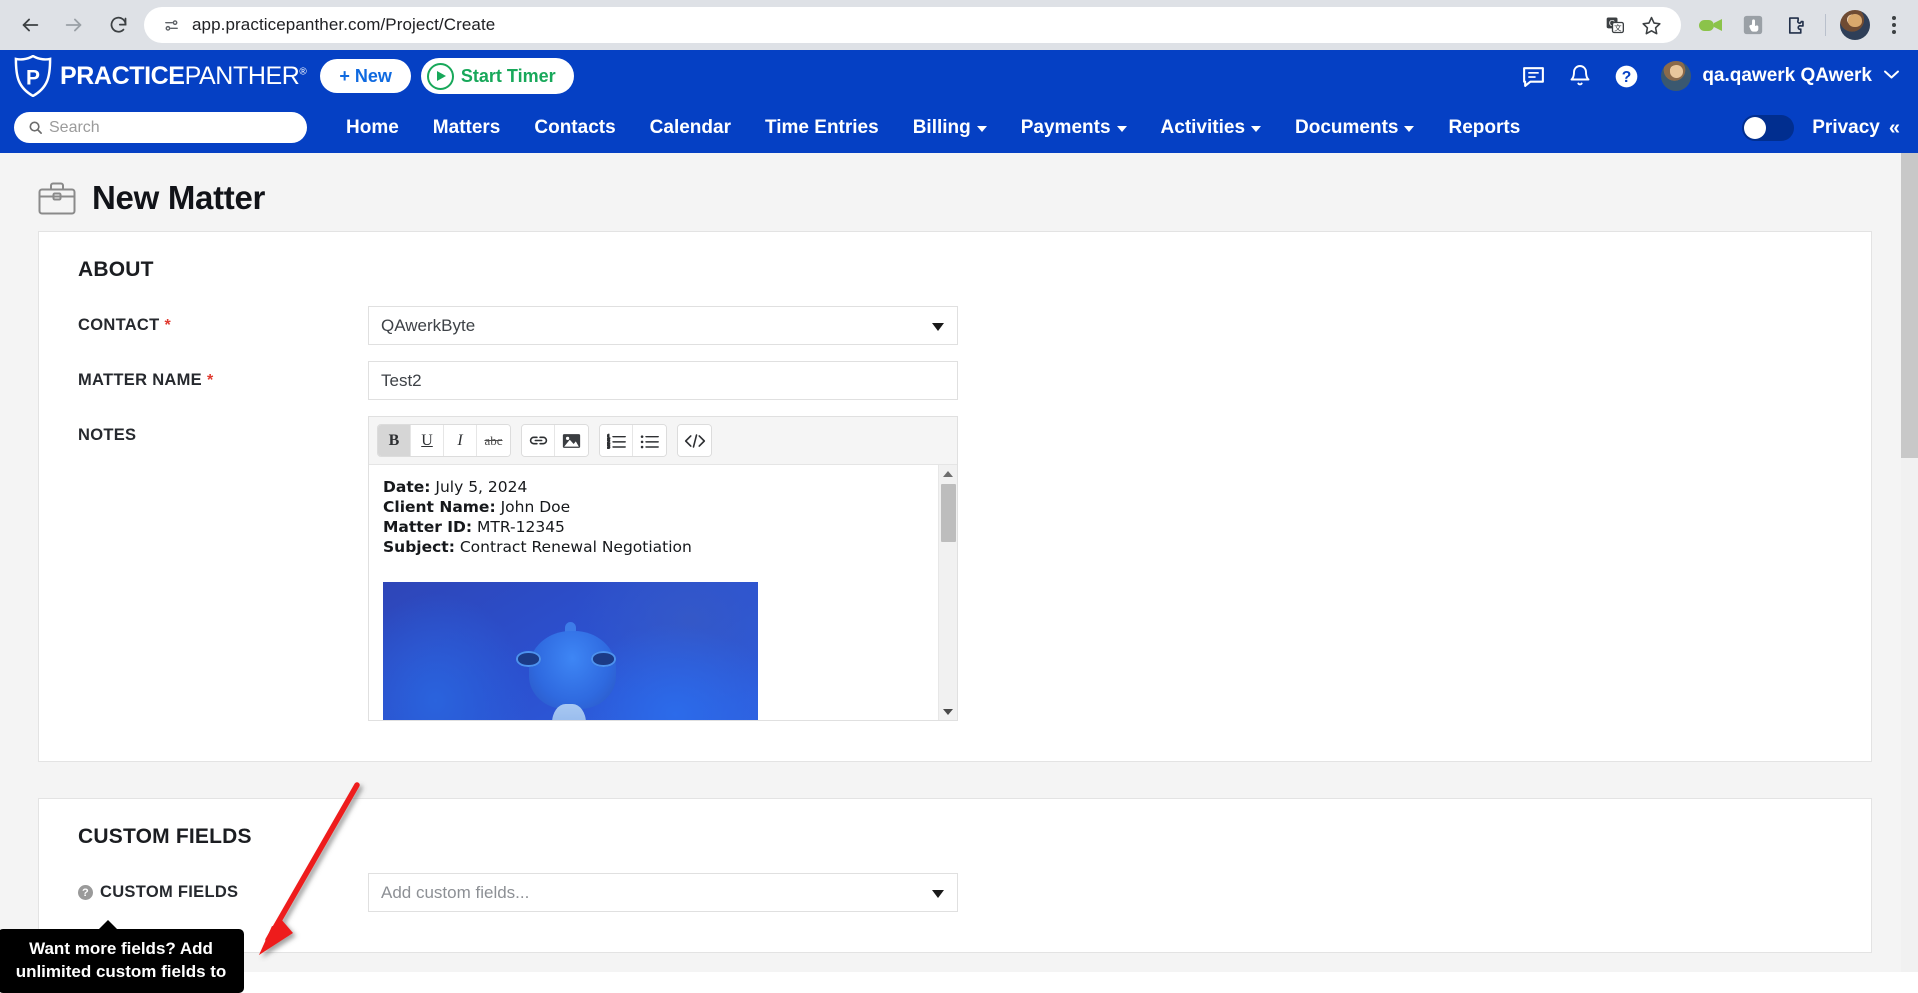 This screenshot has height=993, width=1918. What do you see at coordinates (493, 440) in the screenshot?
I see `strikethrough-icon: abc` at bounding box center [493, 440].